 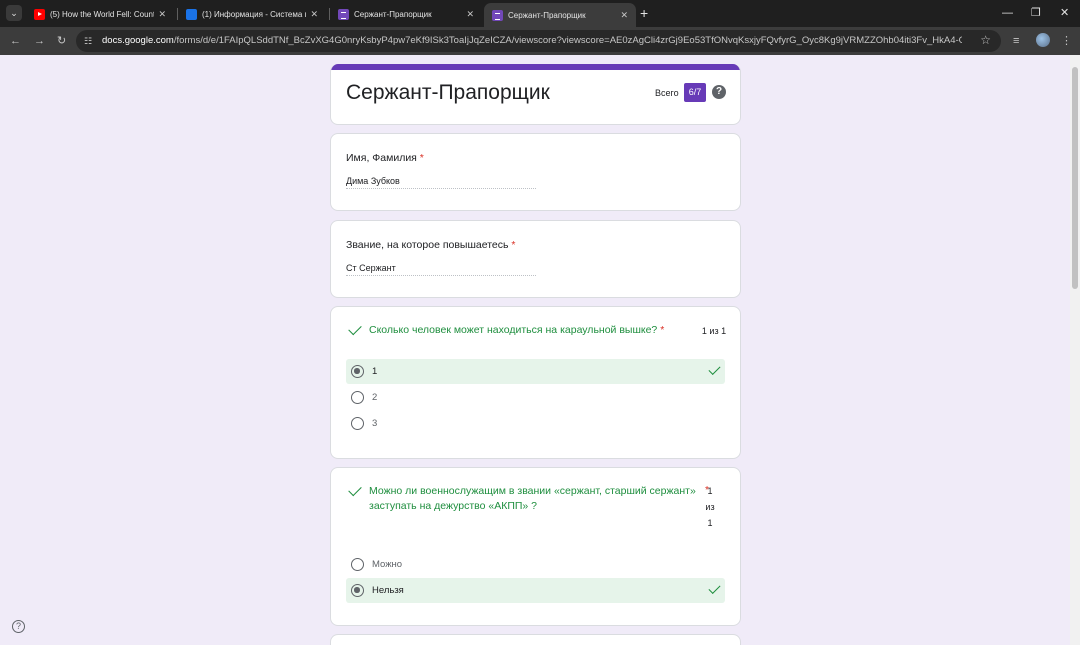 What do you see at coordinates (535, 371) in the screenshot?
I see `option-1: 1` at bounding box center [535, 371].